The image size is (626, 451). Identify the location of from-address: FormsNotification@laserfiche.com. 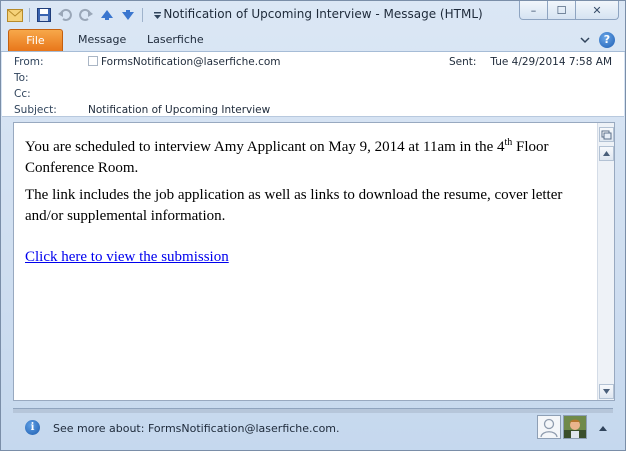
(191, 62).